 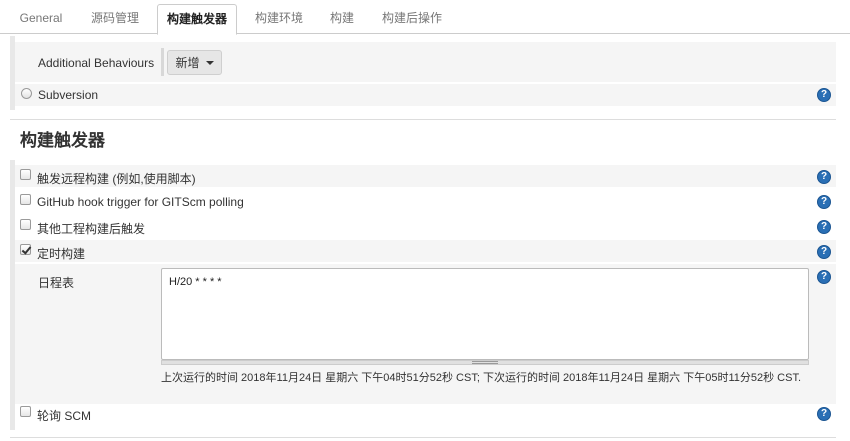 What do you see at coordinates (412, 19) in the screenshot?
I see `tab-post-build-actions: 构建后操作` at bounding box center [412, 19].